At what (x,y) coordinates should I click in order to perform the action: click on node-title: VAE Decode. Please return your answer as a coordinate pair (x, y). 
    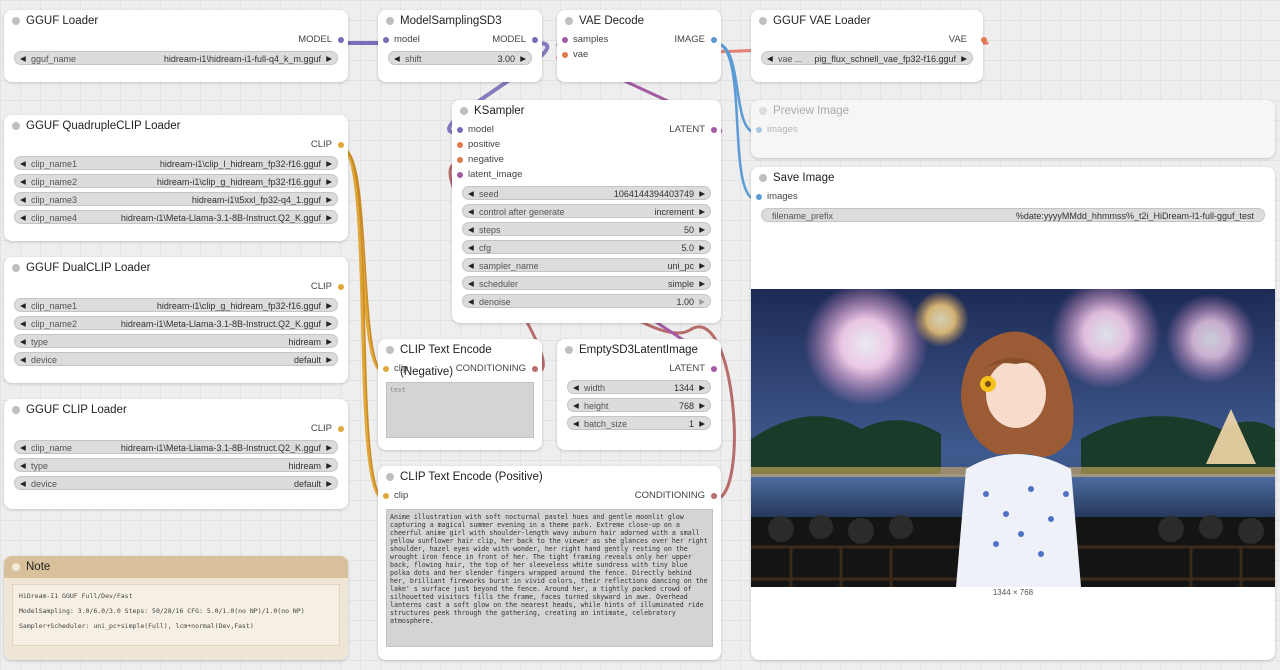
    Looking at the image, I should click on (639, 21).